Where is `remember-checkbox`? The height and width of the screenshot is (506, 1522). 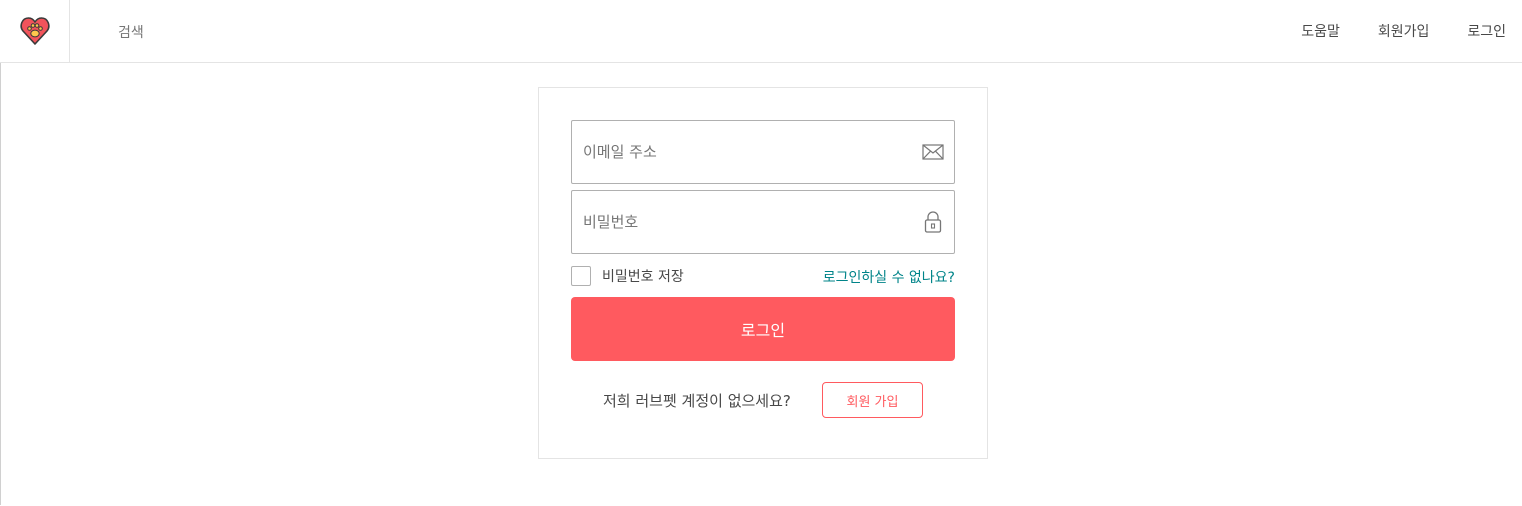
remember-checkbox is located at coordinates (581, 276).